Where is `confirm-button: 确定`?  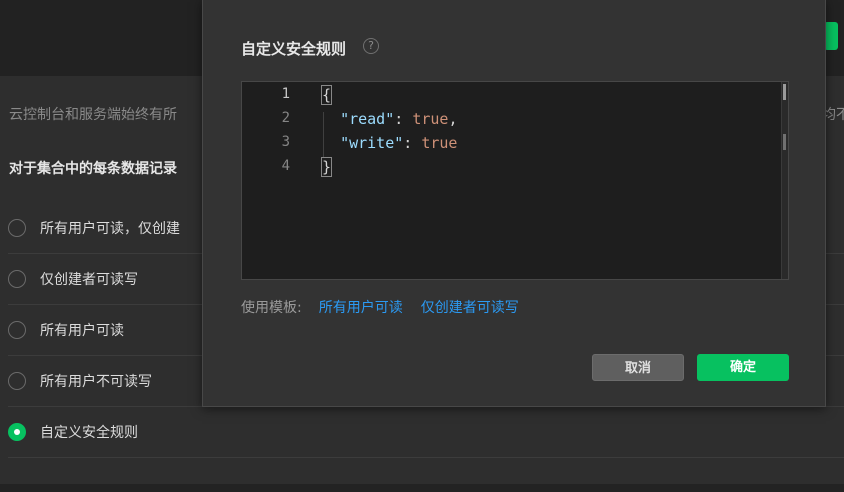
confirm-button: 确定 is located at coordinates (743, 367).